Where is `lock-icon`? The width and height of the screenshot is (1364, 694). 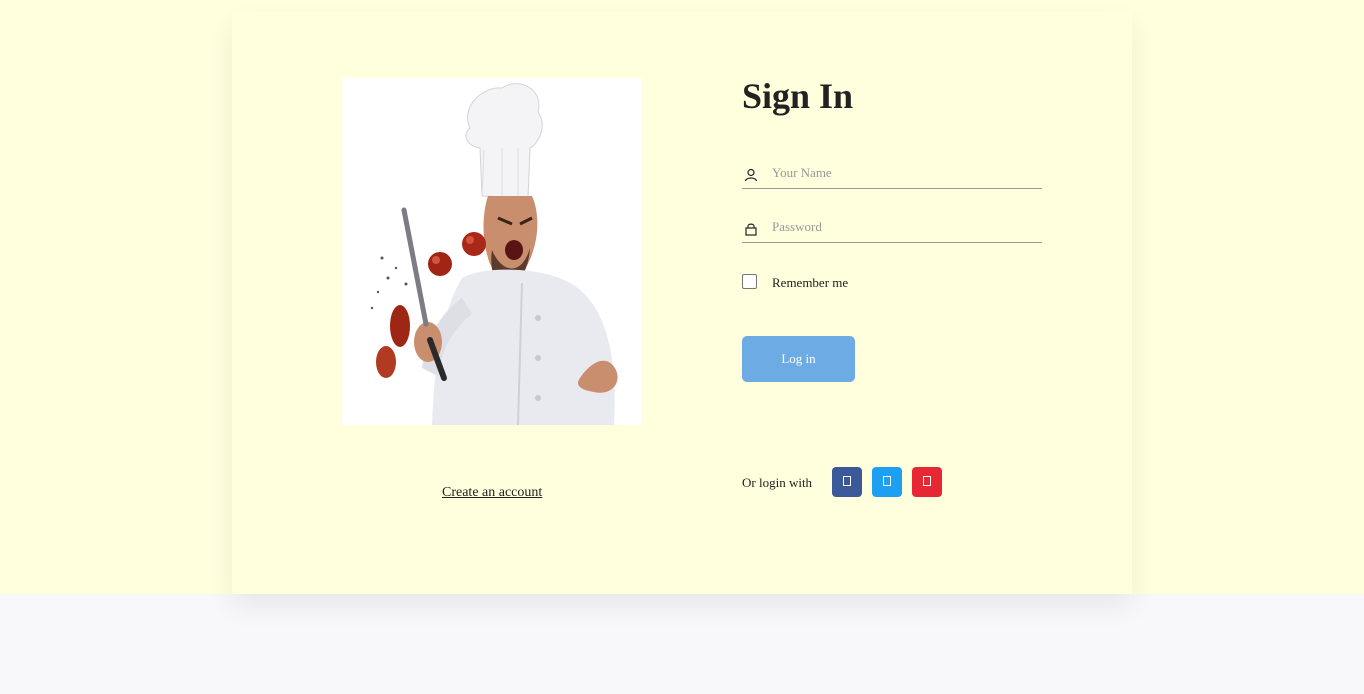
lock-icon is located at coordinates (751, 228).